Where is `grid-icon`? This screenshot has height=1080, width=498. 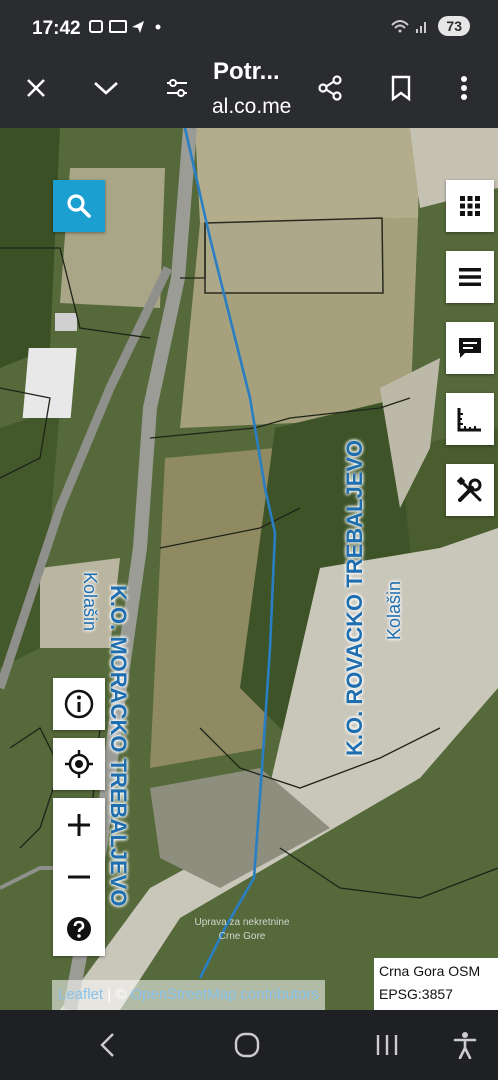
grid-icon is located at coordinates (470, 206).